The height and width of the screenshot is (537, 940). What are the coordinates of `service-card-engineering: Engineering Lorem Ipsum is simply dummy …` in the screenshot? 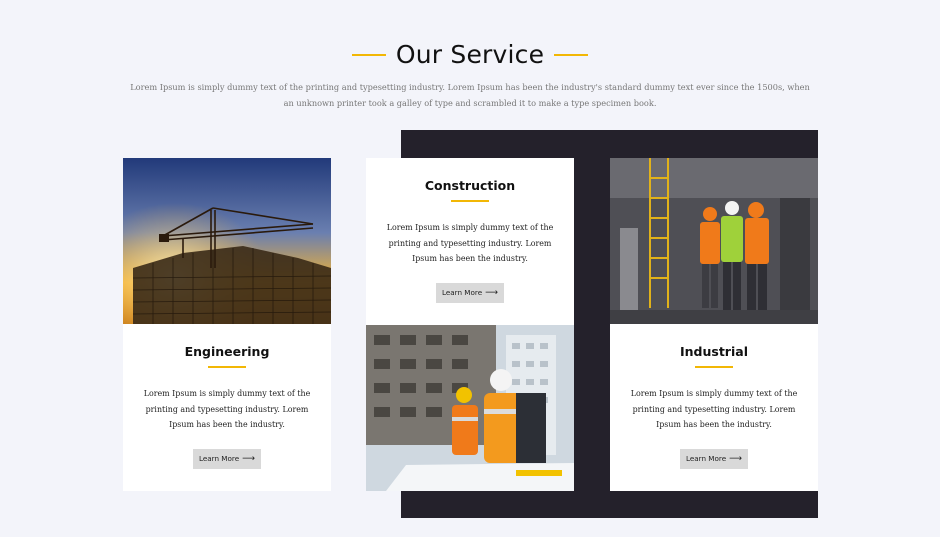 It's located at (227, 324).